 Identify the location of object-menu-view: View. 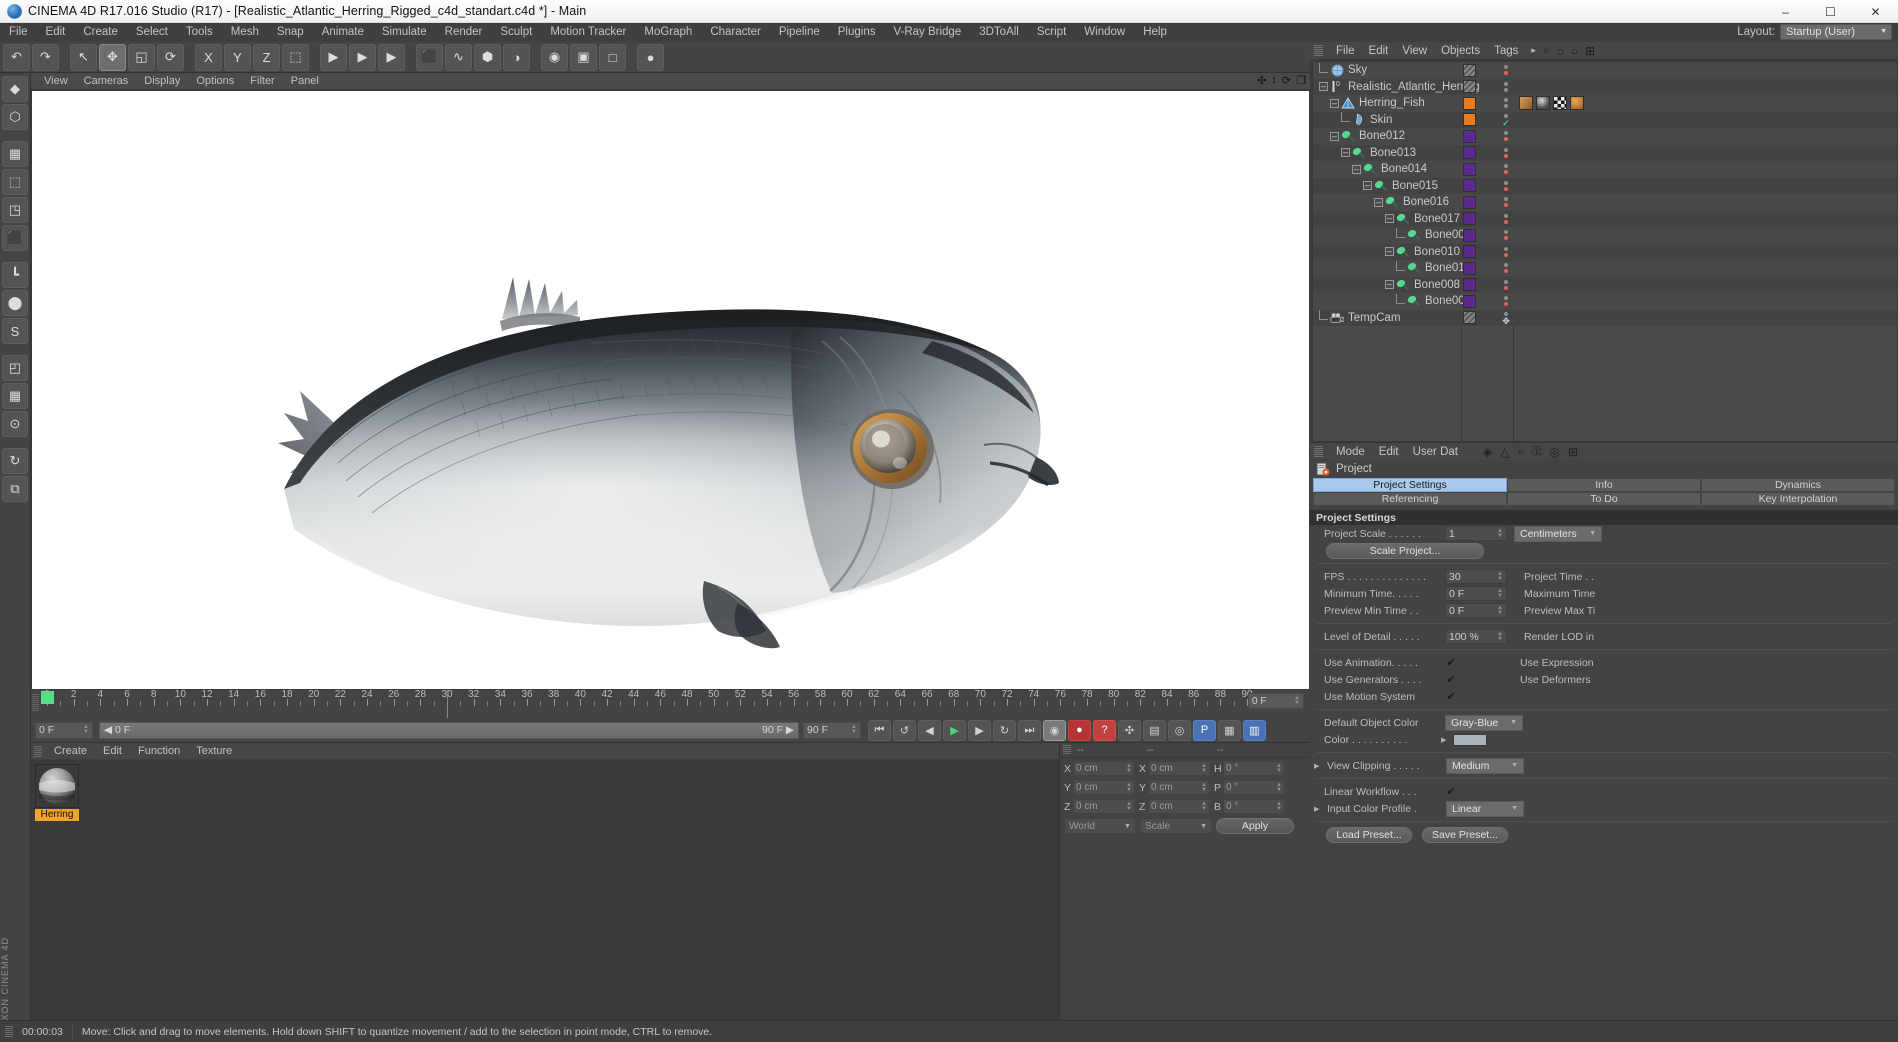
(1414, 51).